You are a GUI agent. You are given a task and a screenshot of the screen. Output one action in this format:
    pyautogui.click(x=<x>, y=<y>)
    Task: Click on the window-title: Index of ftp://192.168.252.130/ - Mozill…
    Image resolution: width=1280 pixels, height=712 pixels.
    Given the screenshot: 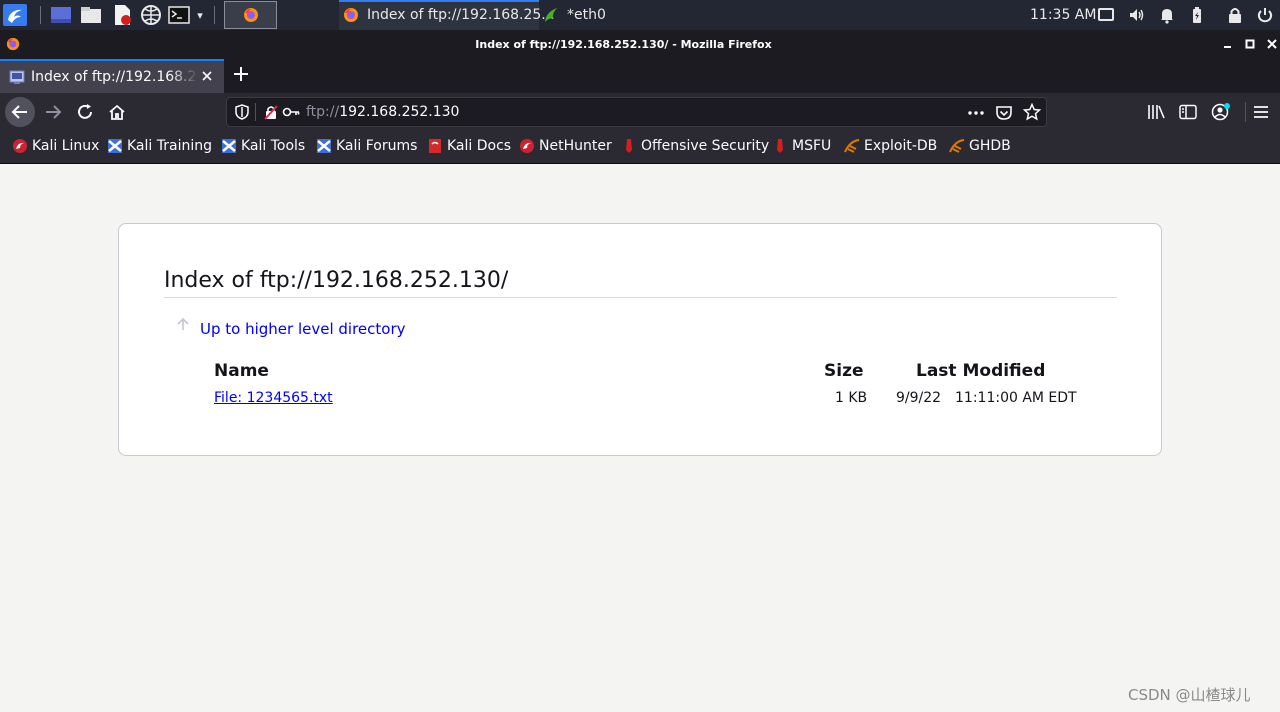 What is the action you would take?
    pyautogui.click(x=623, y=44)
    